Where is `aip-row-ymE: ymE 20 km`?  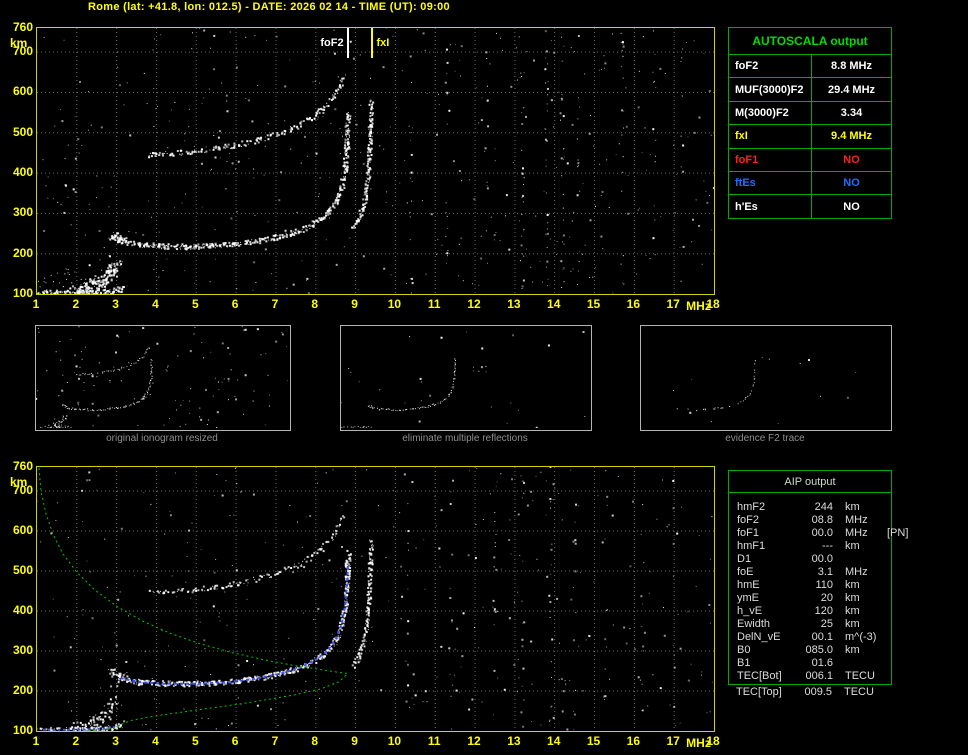
aip-row-ymE: ymE 20 km is located at coordinates (810, 597).